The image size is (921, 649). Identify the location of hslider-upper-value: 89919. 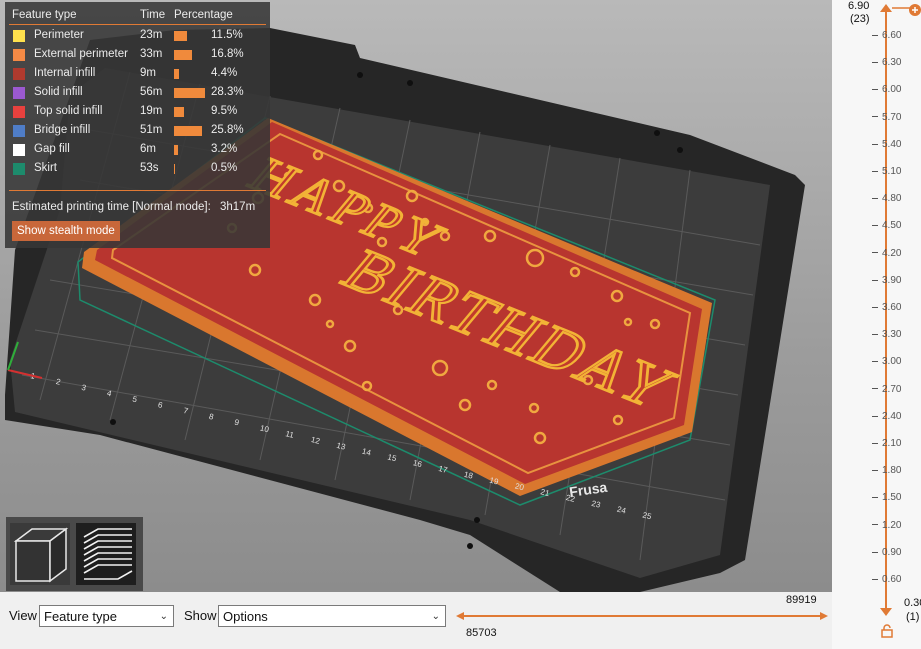
(801, 600).